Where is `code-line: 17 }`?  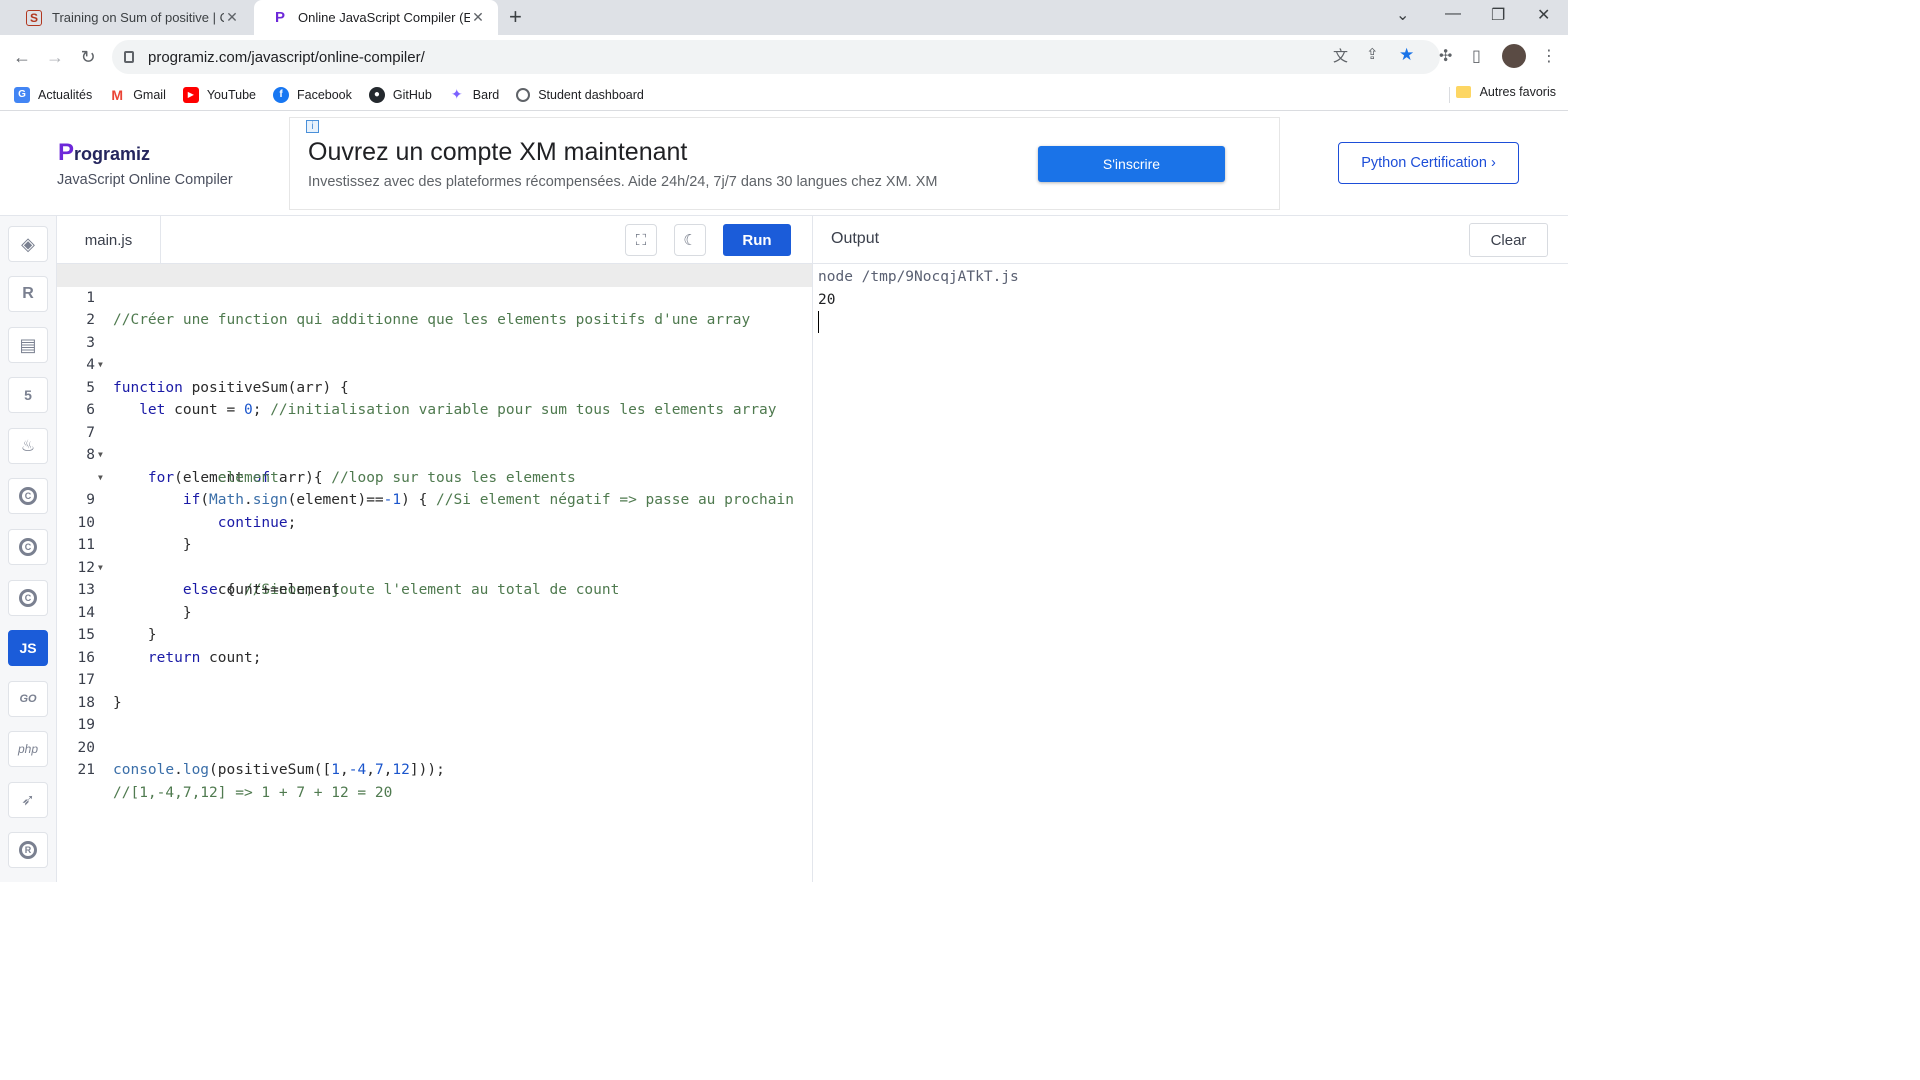
code-line: 17 } is located at coordinates (434, 679).